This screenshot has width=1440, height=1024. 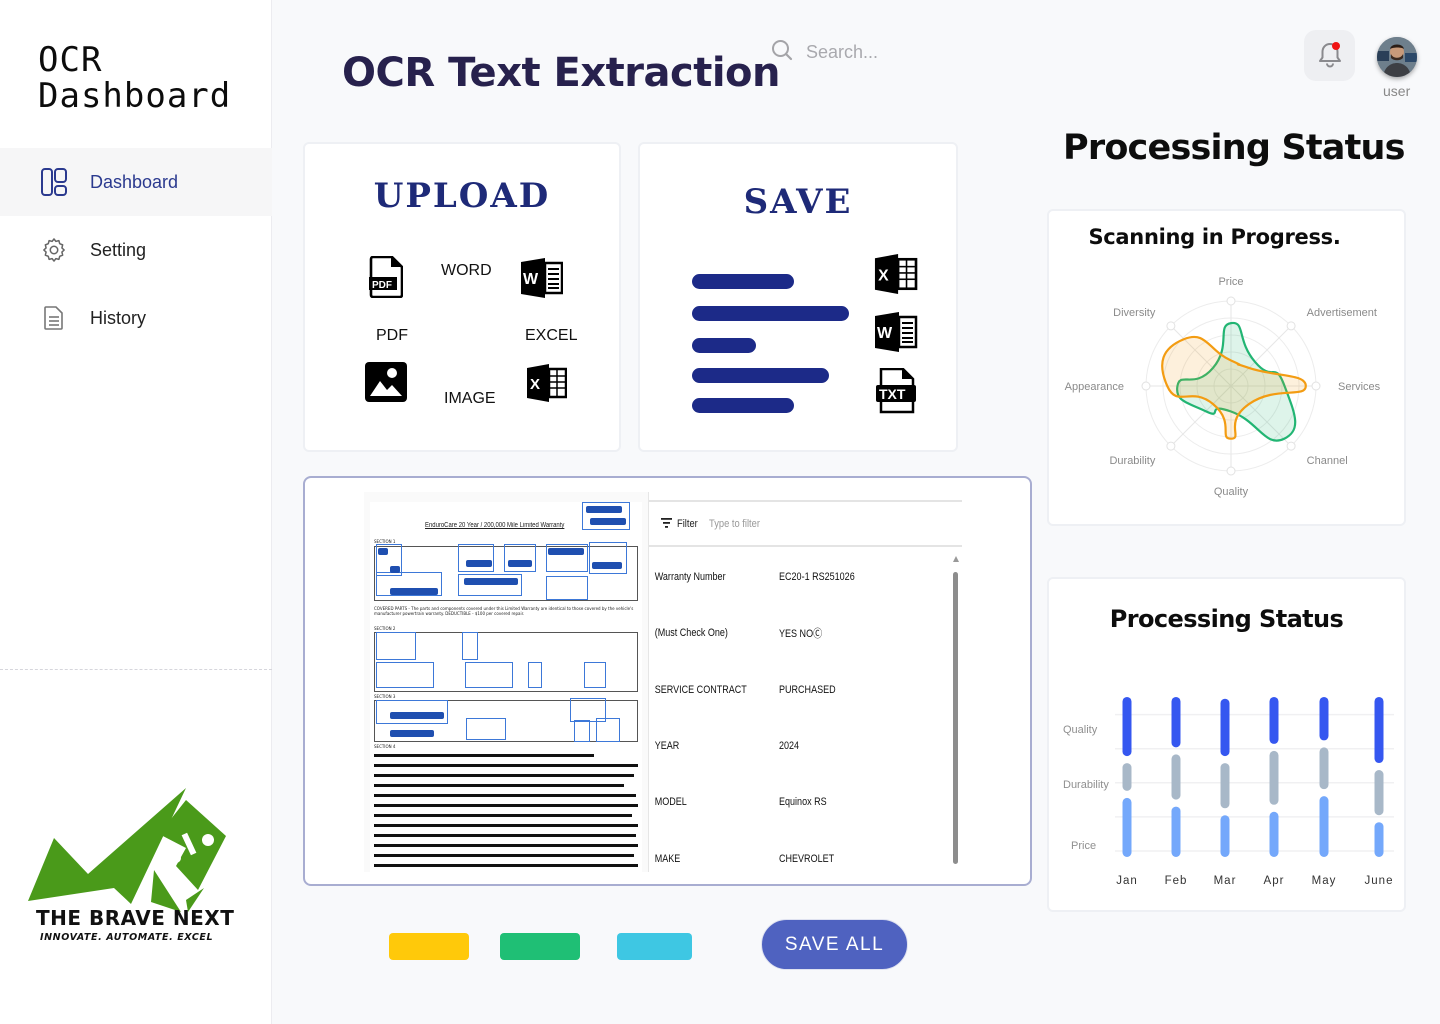 What do you see at coordinates (1397, 57) in the screenshot?
I see `user-avatar` at bounding box center [1397, 57].